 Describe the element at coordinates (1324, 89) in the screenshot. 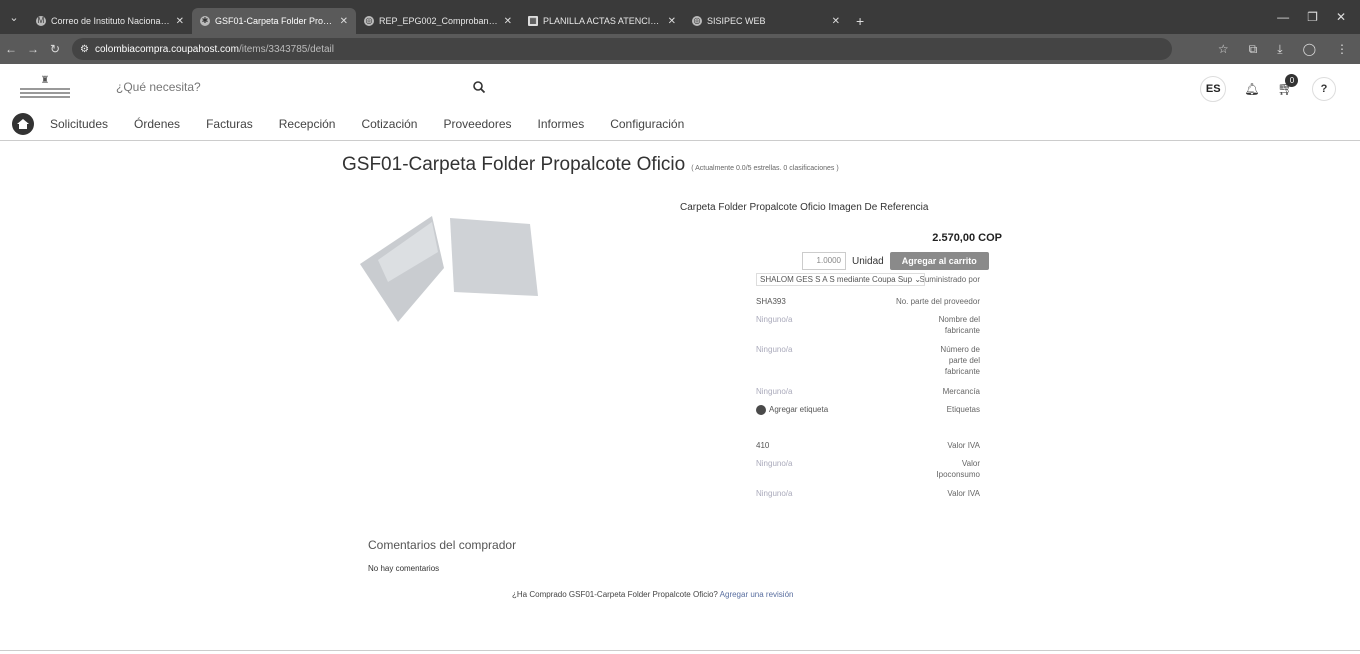

I see `help-button: ?` at that location.